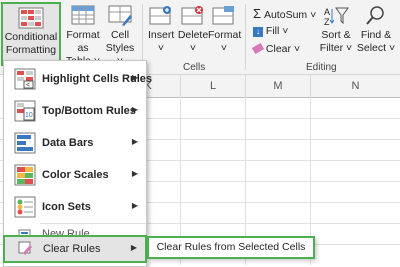  I want to click on menu-item-label: Top/Bottom Rules, so click(89, 111).